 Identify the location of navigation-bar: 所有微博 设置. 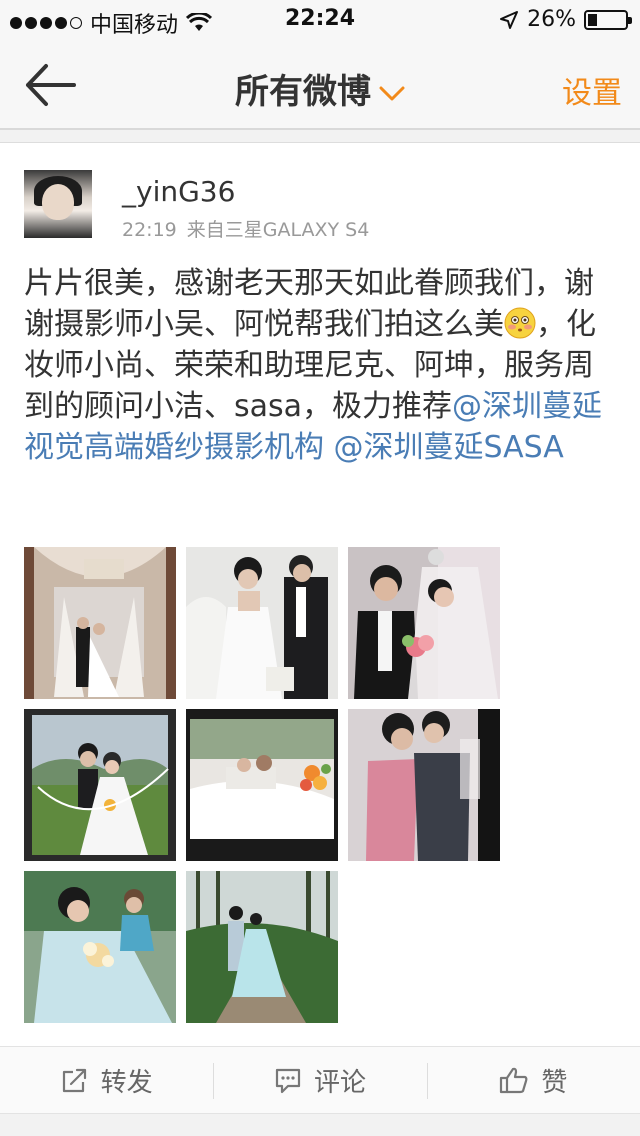
(320, 85).